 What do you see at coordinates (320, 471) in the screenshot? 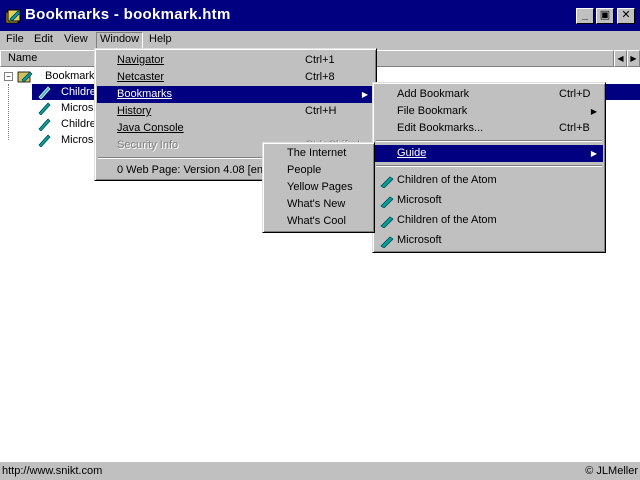
I see `status-bar: http://www.snikt.com © JLMeller` at bounding box center [320, 471].